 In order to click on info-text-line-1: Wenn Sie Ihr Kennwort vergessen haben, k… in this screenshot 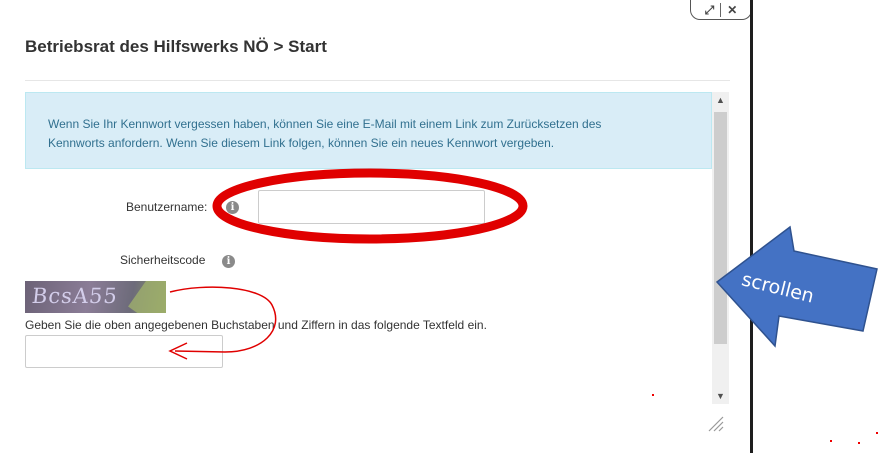, I will do `click(325, 124)`.